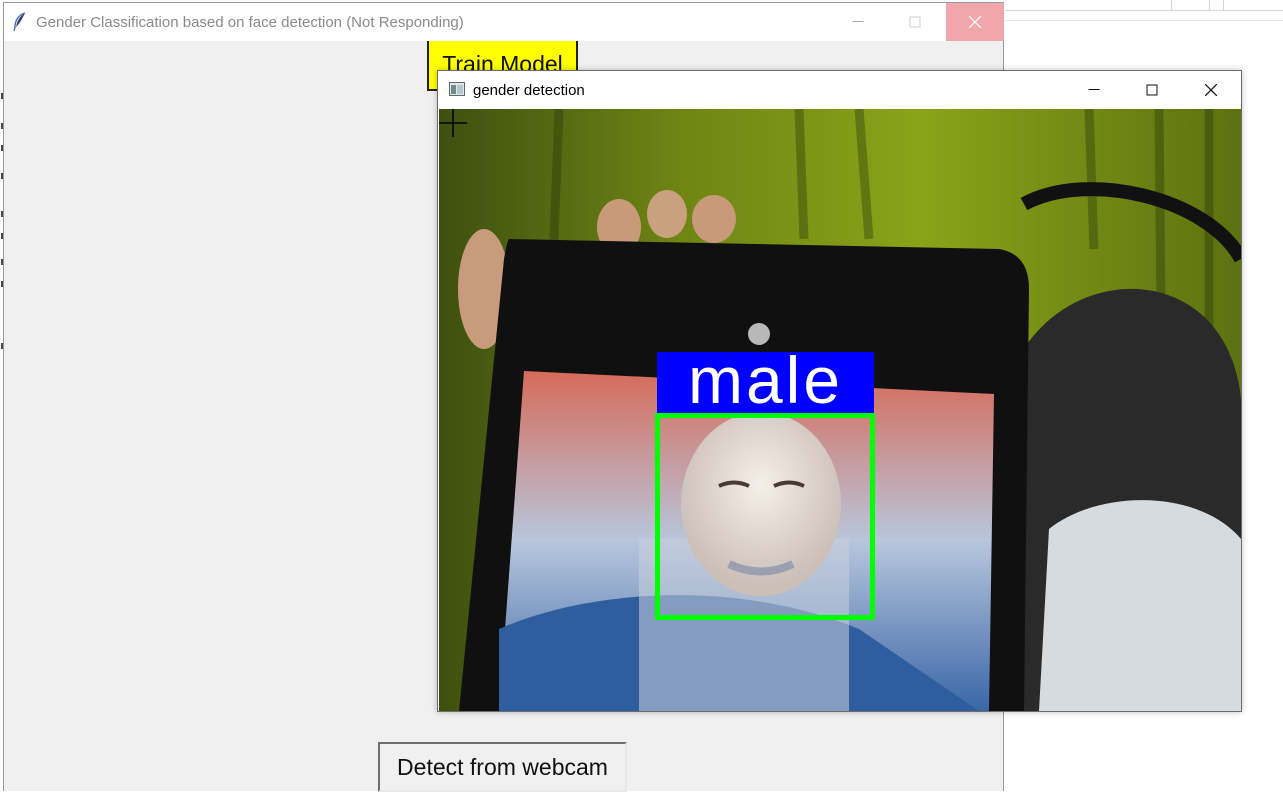  What do you see at coordinates (502, 767) in the screenshot?
I see `detect-from-webcam-button: Detect from webcam` at bounding box center [502, 767].